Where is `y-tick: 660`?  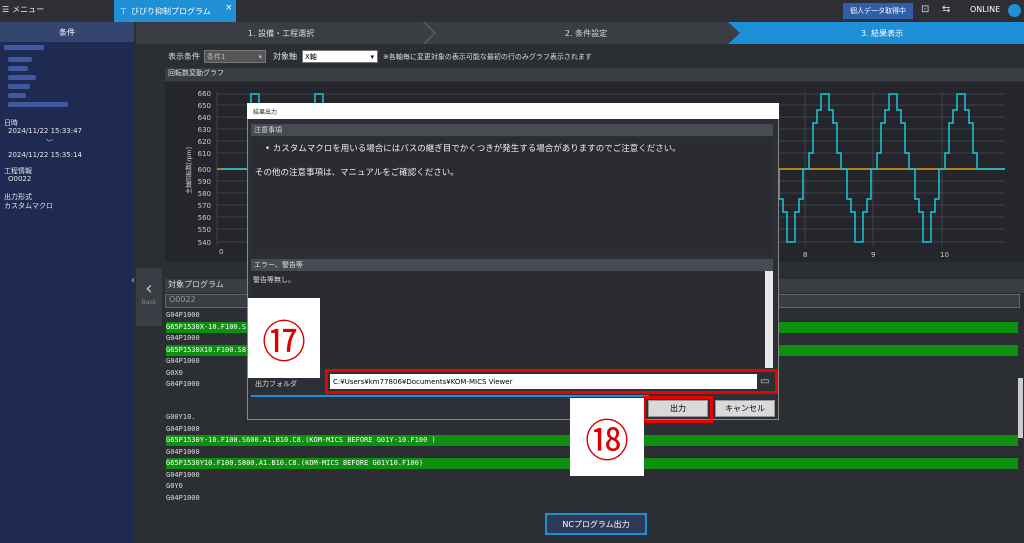
y-tick: 660 is located at coordinates (204, 94).